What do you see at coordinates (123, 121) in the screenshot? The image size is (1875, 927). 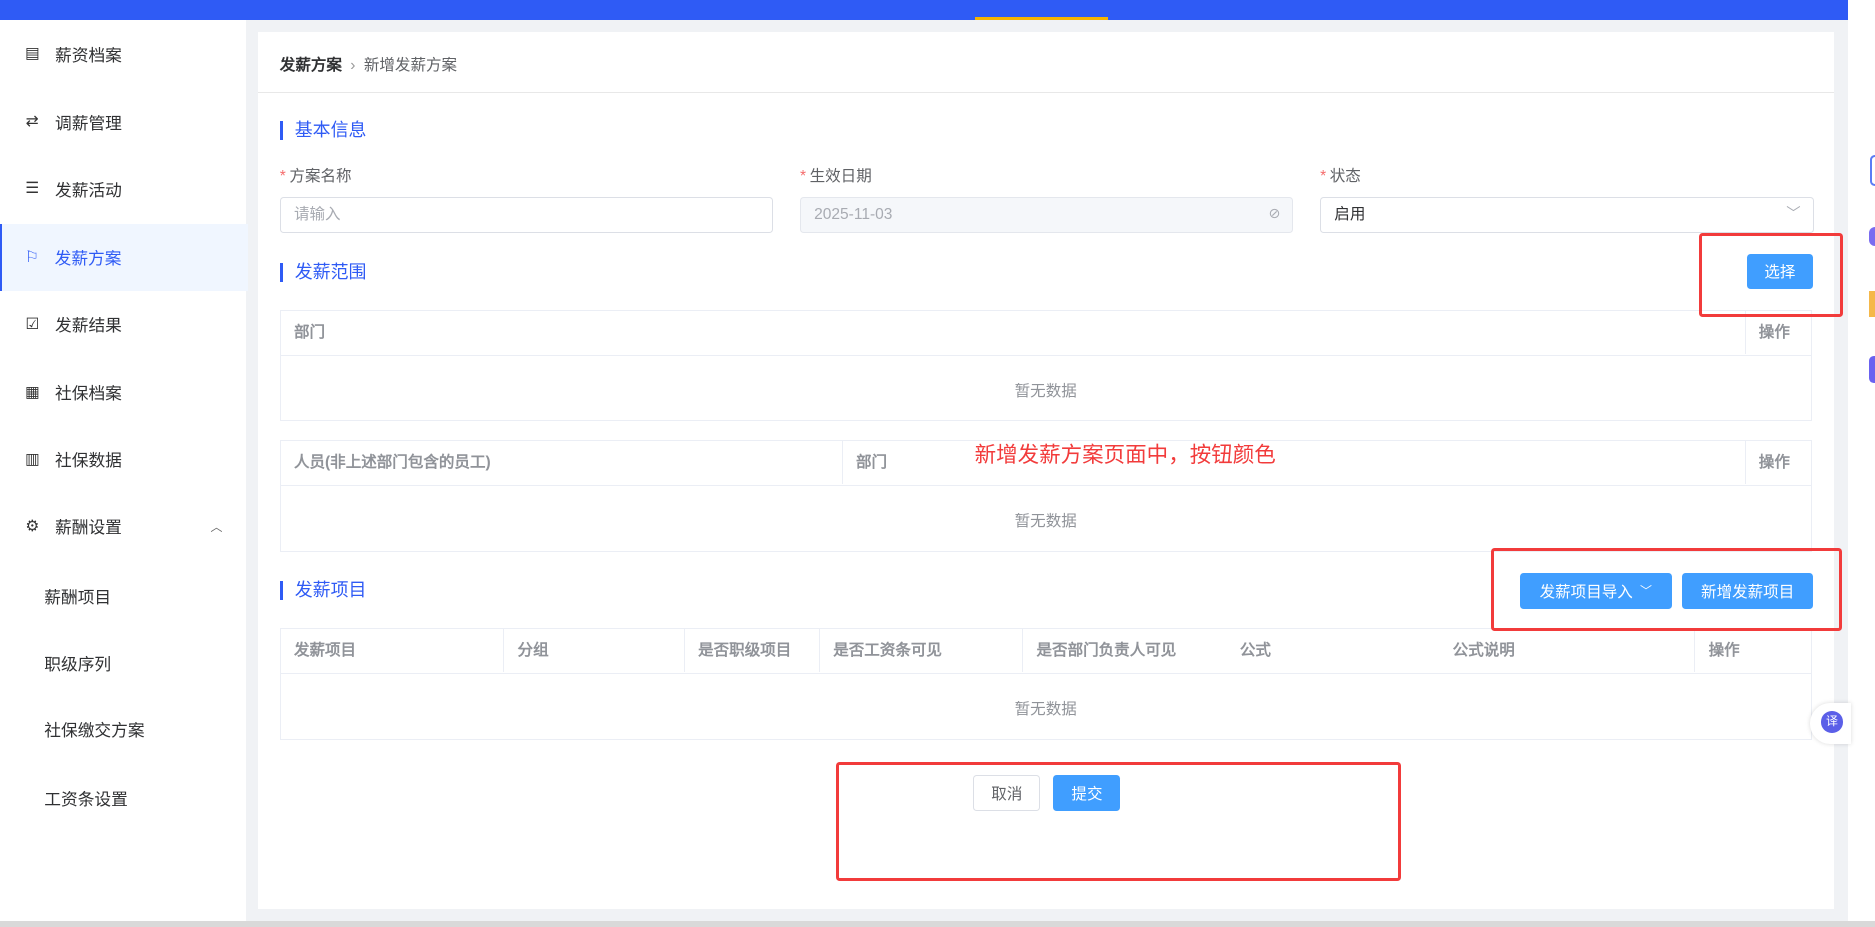 I see `sidebar-item-salary-adjust: ⇄ 调薪管理` at bounding box center [123, 121].